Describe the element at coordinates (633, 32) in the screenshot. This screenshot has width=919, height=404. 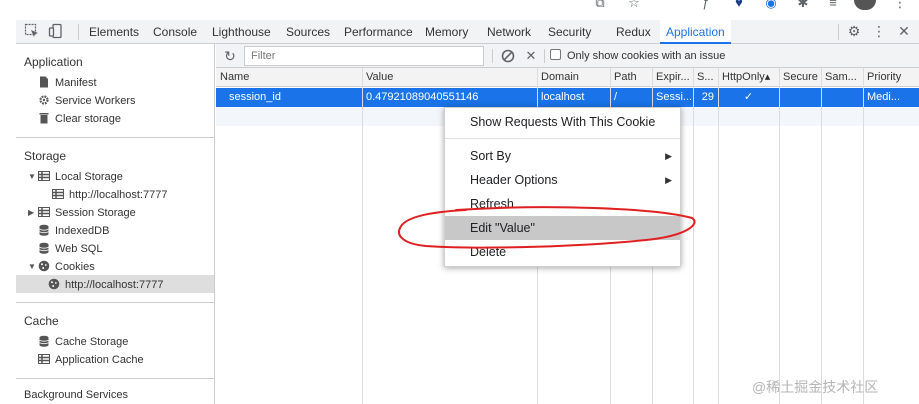
I see `tab-redux: Redux` at that location.